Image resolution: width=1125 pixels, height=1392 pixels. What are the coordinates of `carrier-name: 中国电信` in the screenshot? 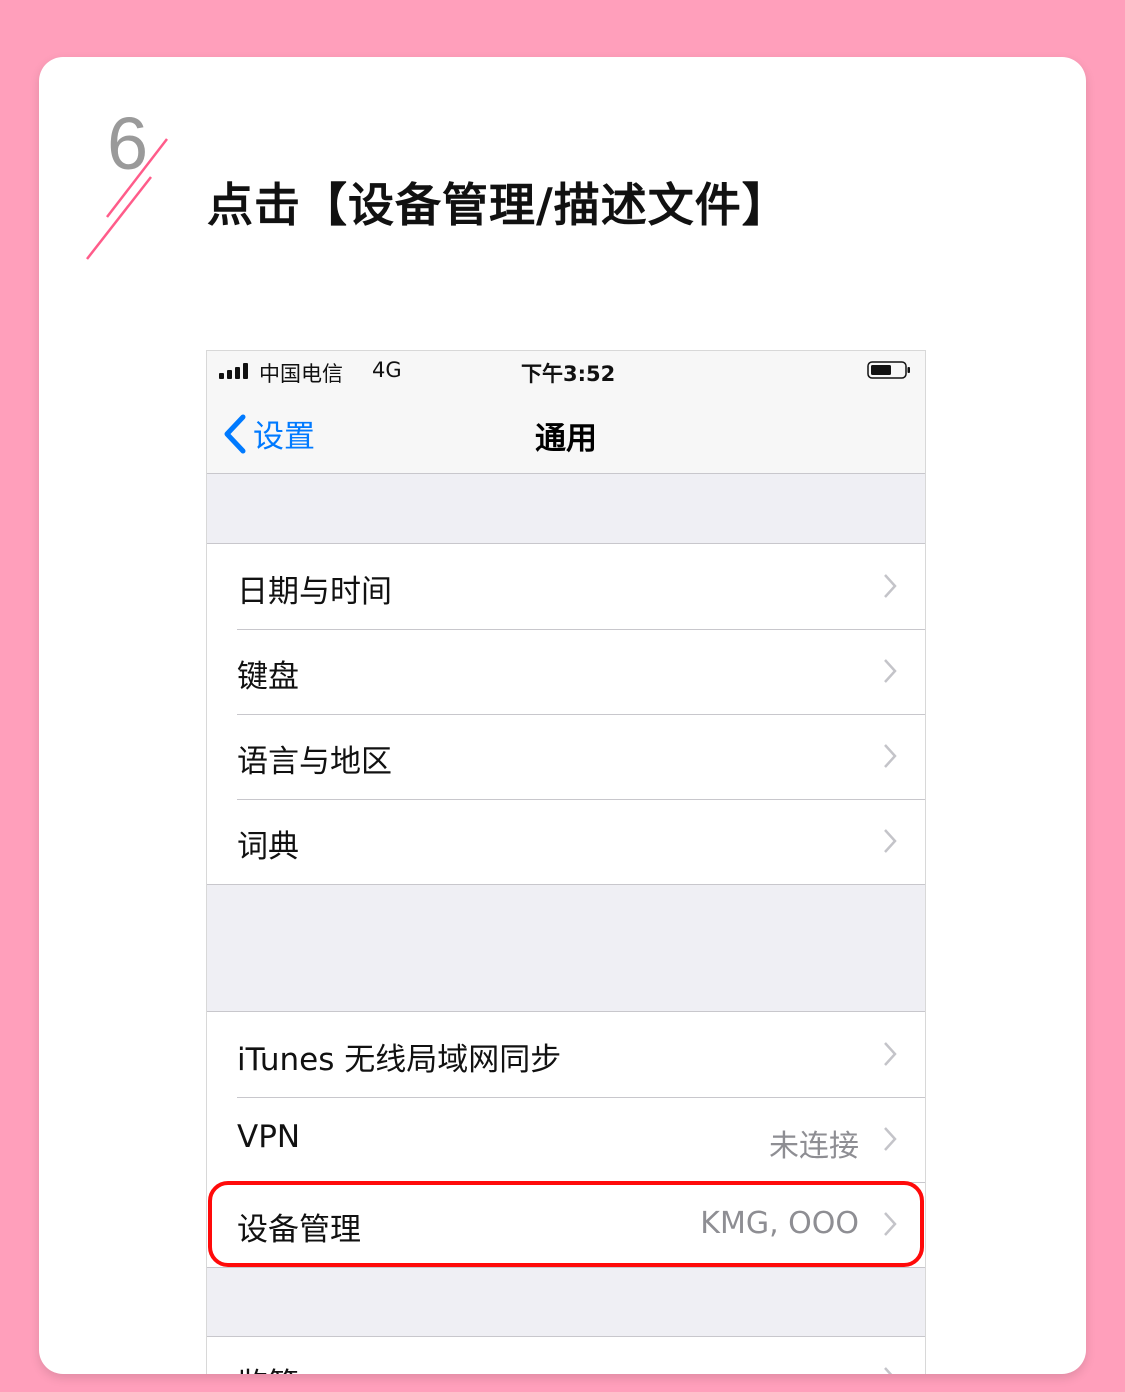 It's located at (301, 374).